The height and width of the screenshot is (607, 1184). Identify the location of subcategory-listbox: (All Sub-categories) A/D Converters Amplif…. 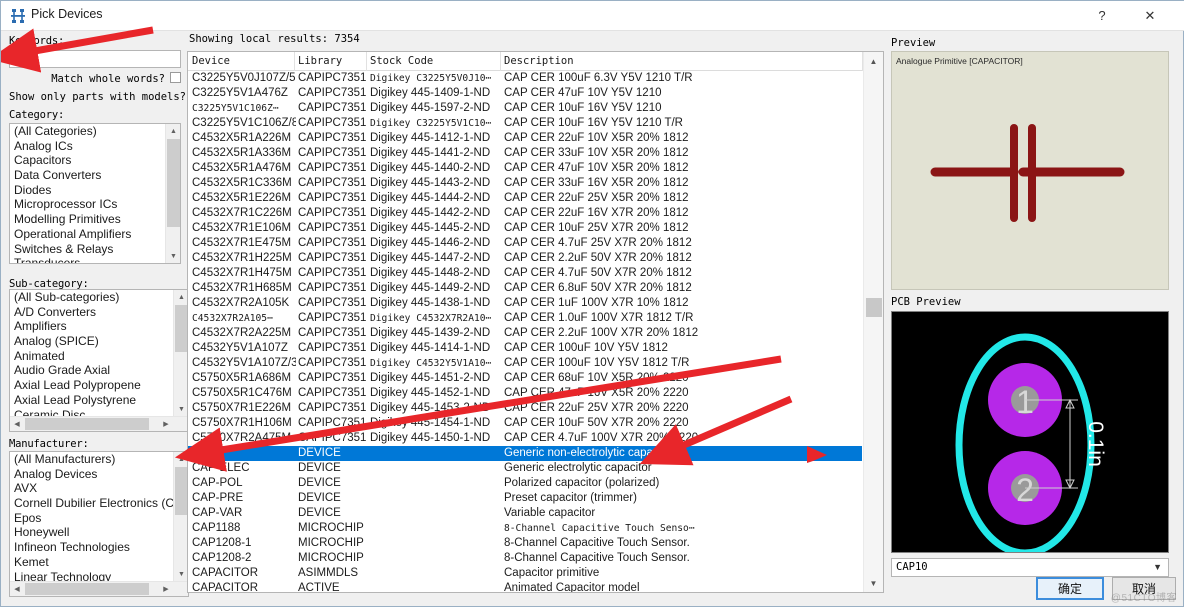
(99, 360).